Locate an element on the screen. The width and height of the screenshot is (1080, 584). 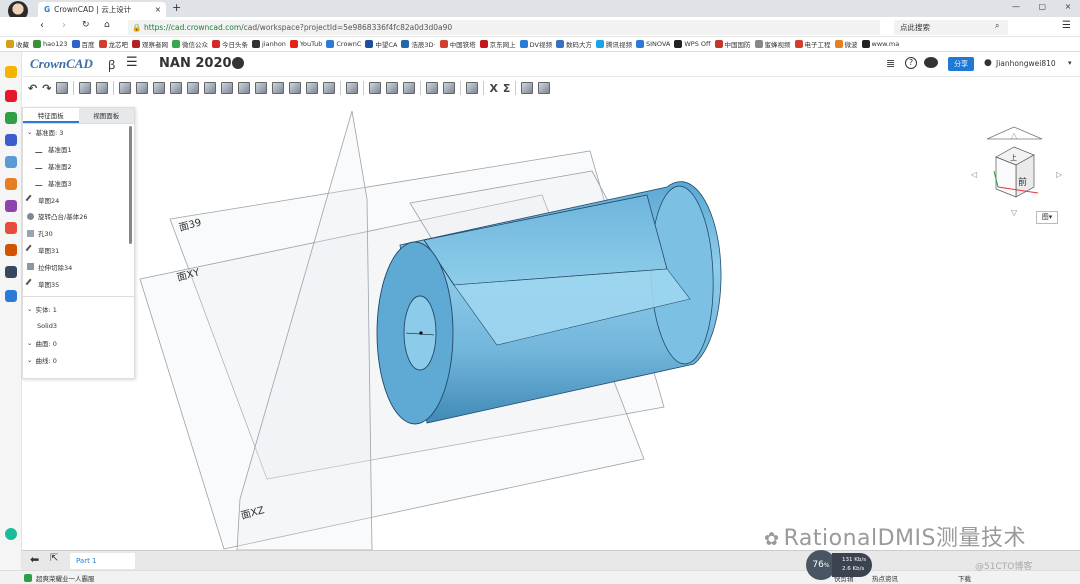
help-icon: ? is located at coordinates (911, 63).